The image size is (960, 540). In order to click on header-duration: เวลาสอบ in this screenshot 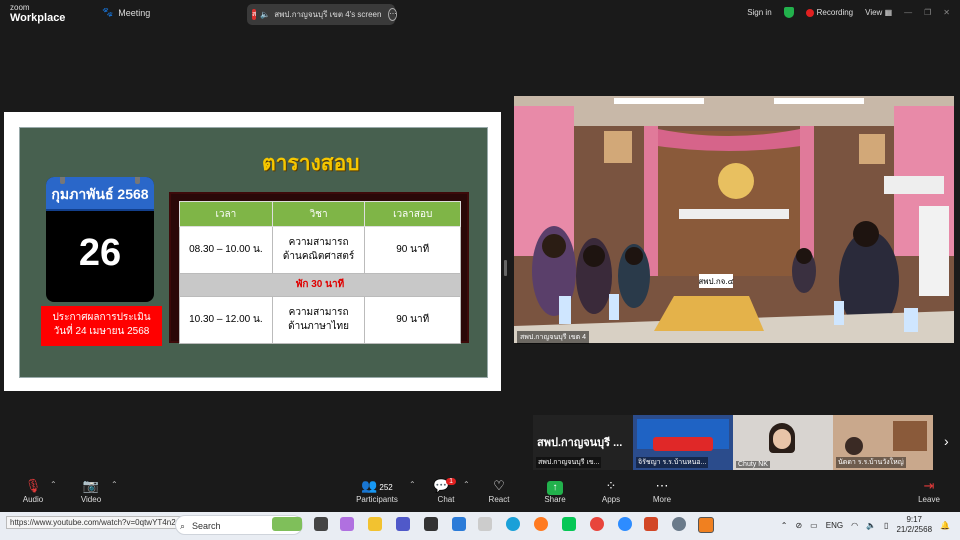, I will do `click(412, 214)`.